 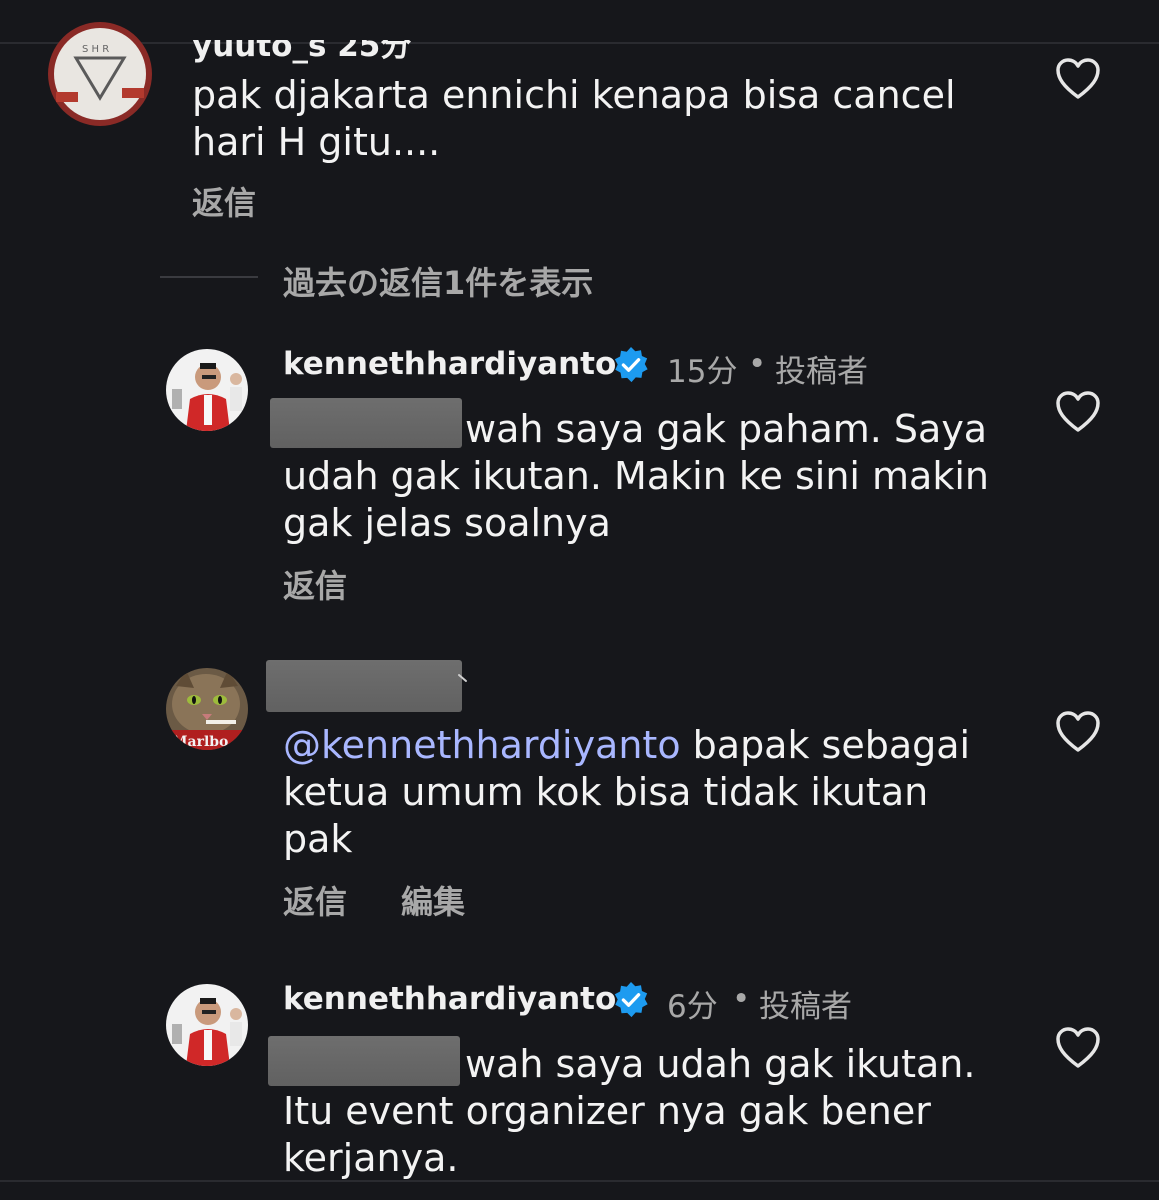 I want to click on reply2-redacted-username, so click(x=364, y=686).